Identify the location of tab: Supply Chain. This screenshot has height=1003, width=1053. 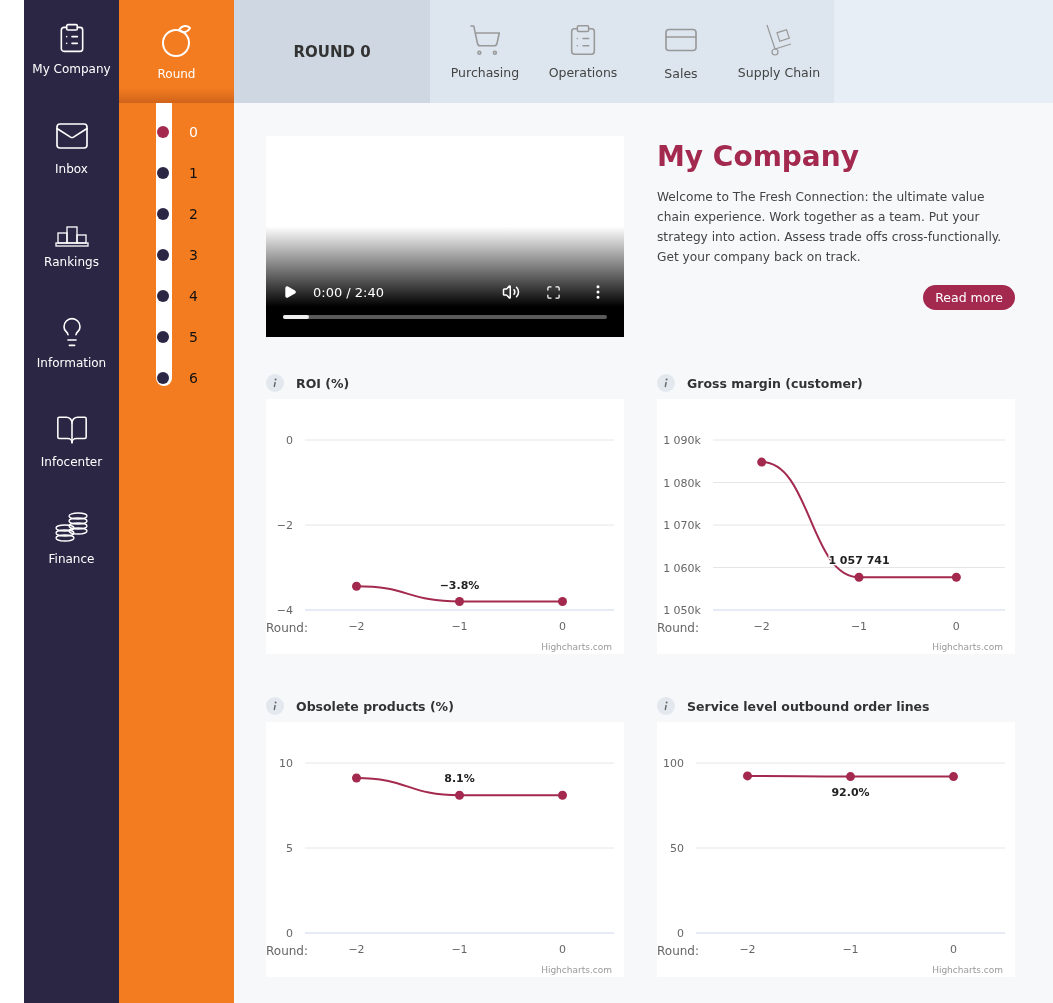
(779, 51).